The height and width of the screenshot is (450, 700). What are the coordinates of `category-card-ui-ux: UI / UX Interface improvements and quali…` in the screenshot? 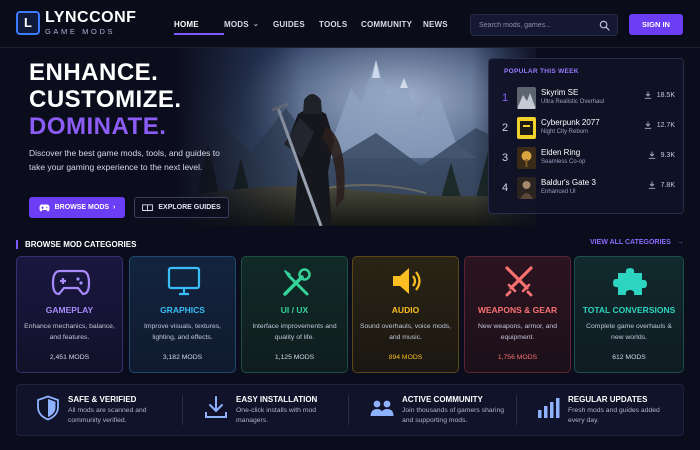 It's located at (294, 314).